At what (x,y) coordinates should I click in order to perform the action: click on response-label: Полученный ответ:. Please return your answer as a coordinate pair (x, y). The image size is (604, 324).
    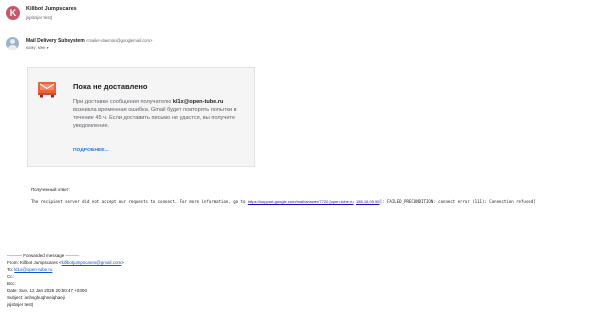
    Looking at the image, I should click on (50, 189).